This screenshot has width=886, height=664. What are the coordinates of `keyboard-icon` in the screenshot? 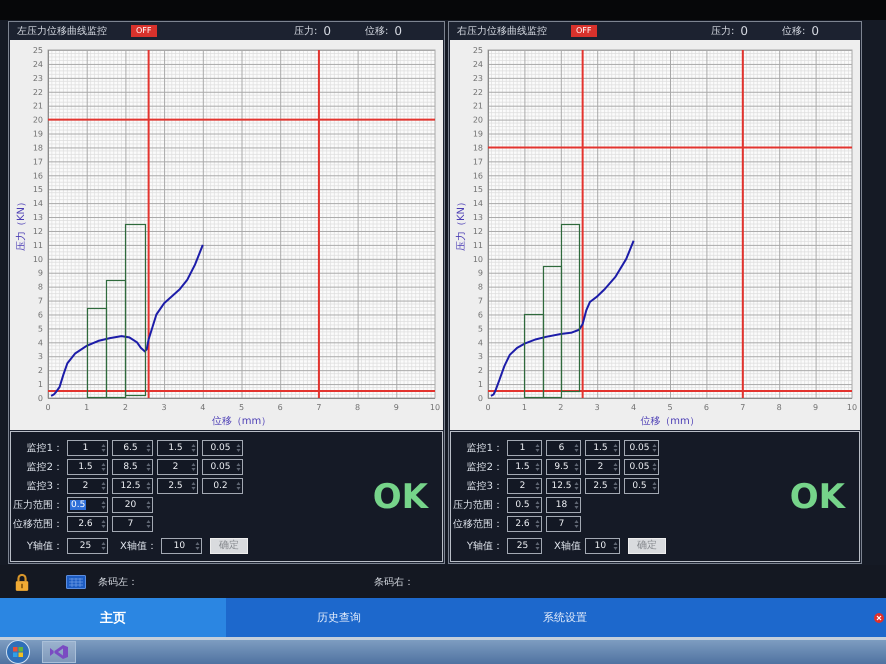 It's located at (76, 581).